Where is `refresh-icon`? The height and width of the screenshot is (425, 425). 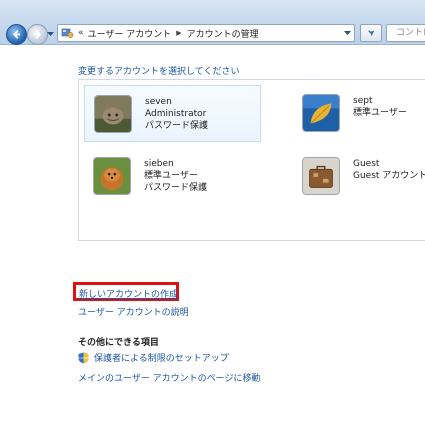 refresh-icon is located at coordinates (370, 32).